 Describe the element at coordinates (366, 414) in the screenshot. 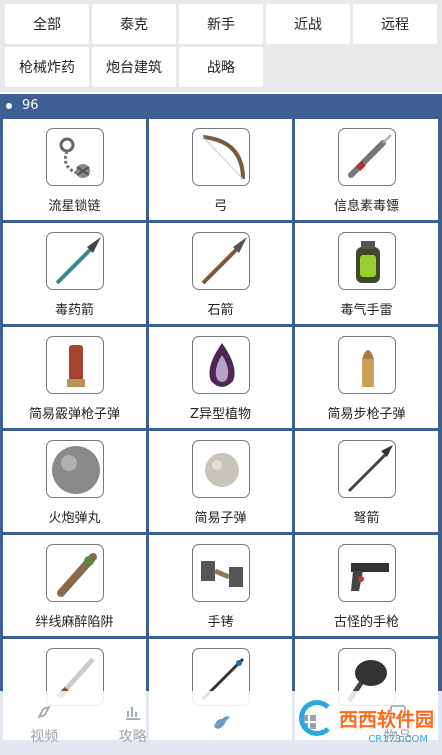

I see `item-name: 简易步枪子弹` at that location.